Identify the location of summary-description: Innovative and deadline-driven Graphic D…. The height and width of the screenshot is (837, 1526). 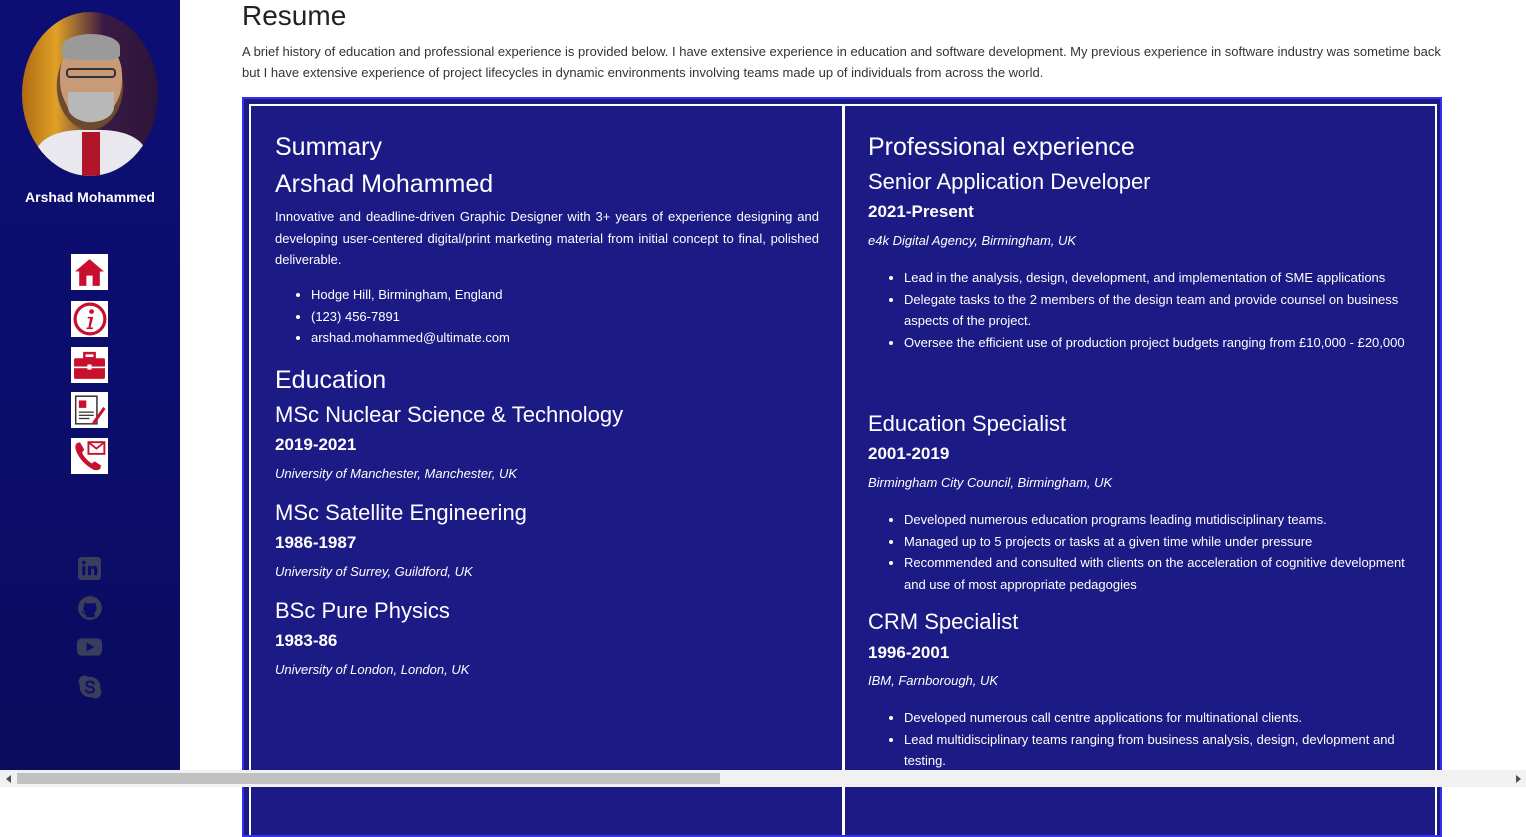
(547, 238).